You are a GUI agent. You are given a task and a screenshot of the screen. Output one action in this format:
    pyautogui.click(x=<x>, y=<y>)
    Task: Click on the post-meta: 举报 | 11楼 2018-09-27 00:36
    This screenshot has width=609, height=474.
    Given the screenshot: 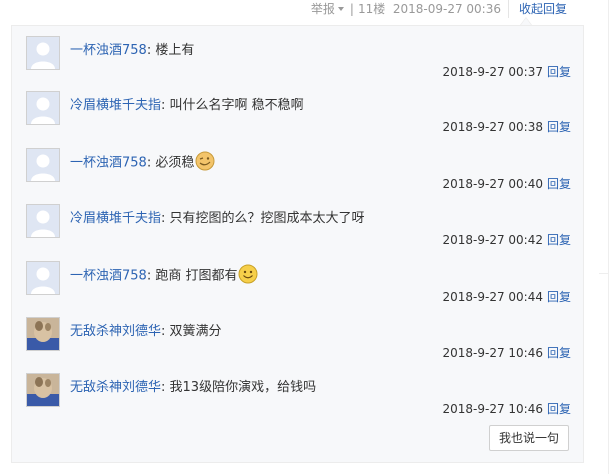 What is the action you would take?
    pyautogui.click(x=406, y=8)
    